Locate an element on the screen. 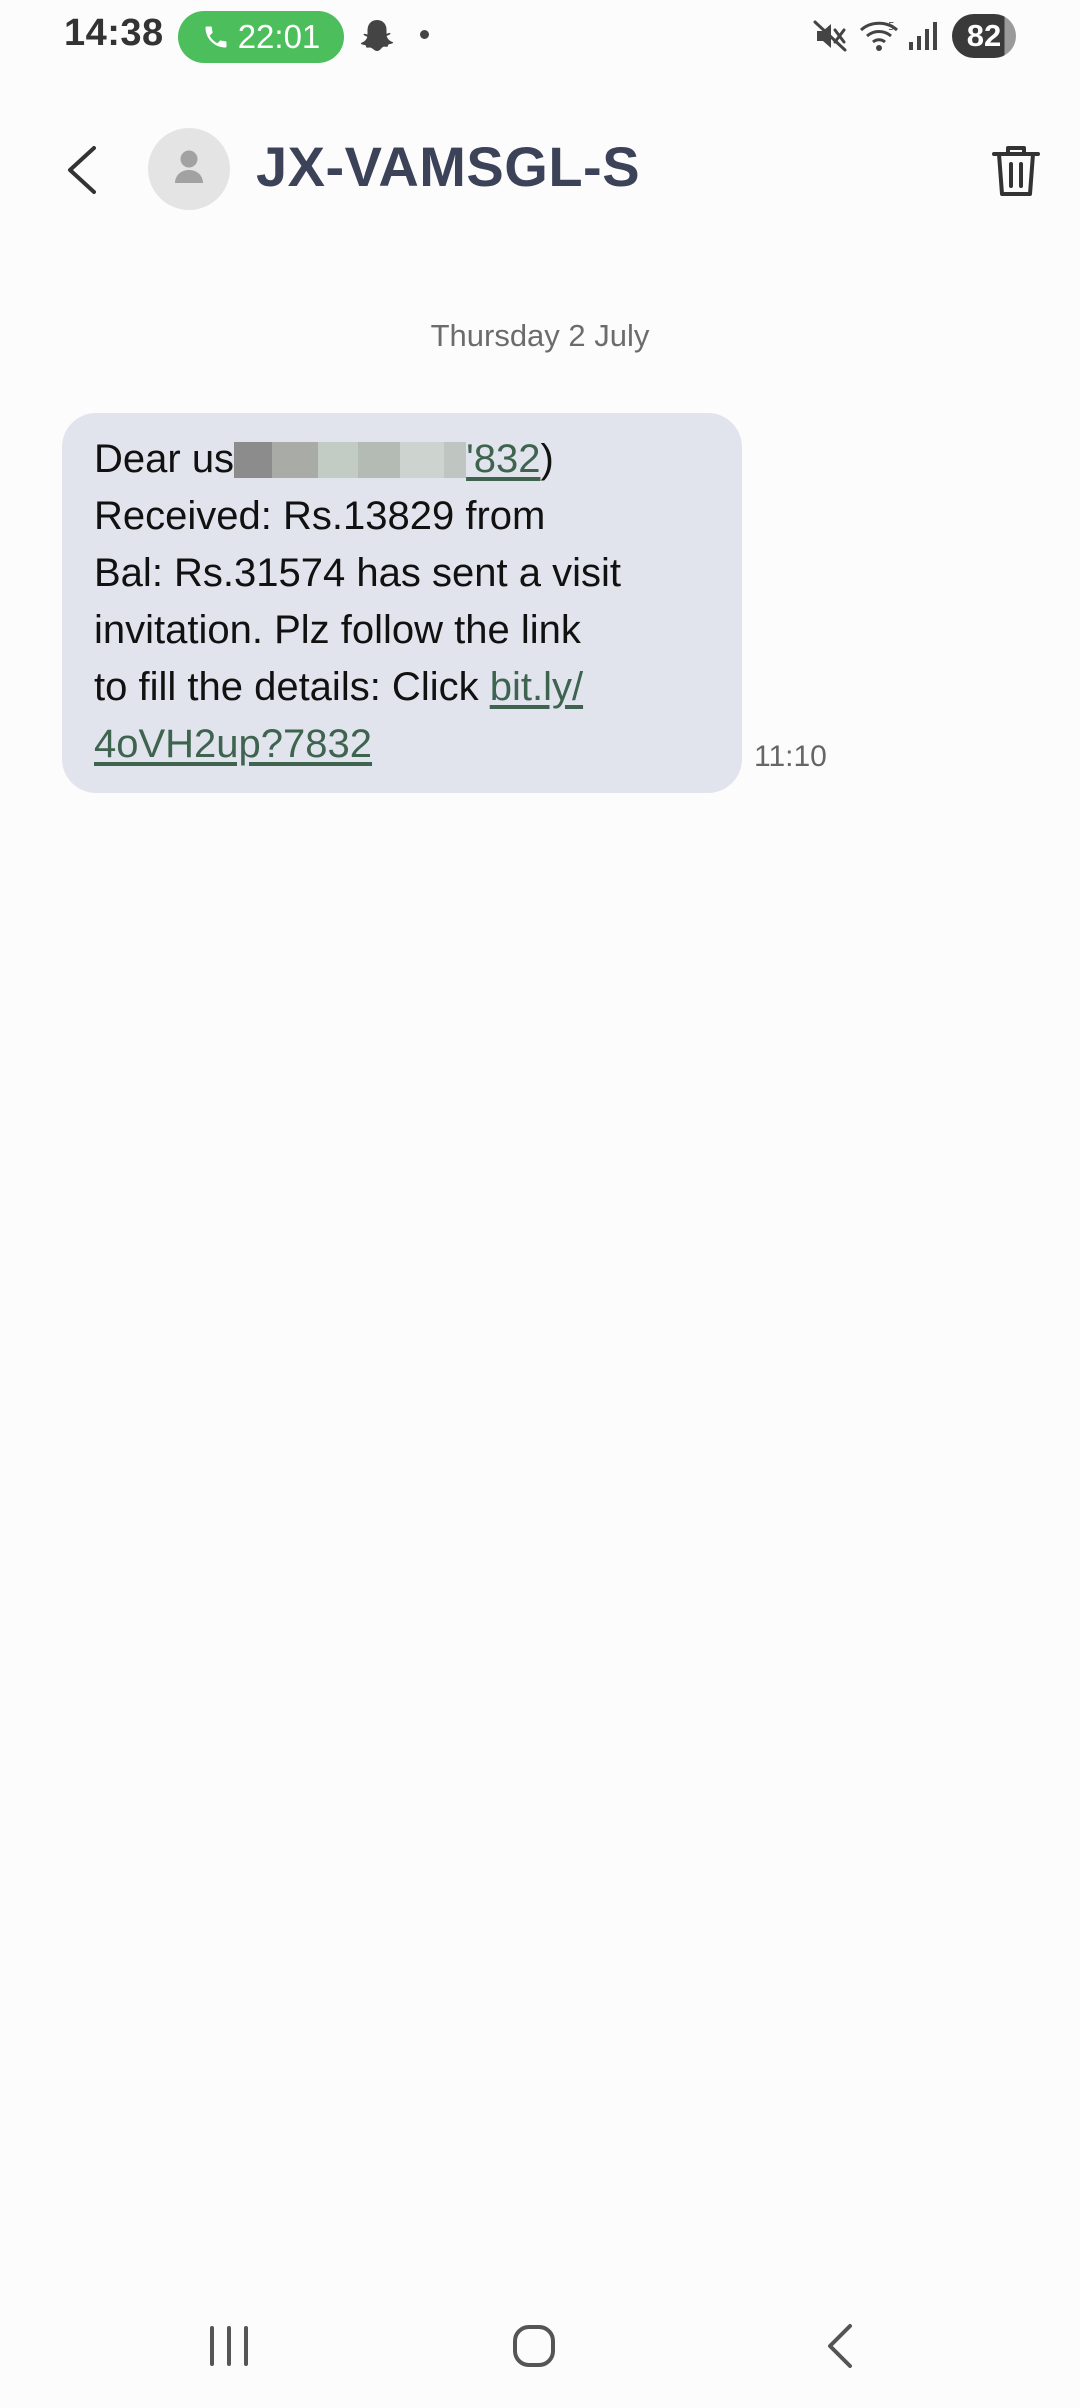 The height and width of the screenshot is (2408, 1080). more-notifications-dot-icon is located at coordinates (424, 34).